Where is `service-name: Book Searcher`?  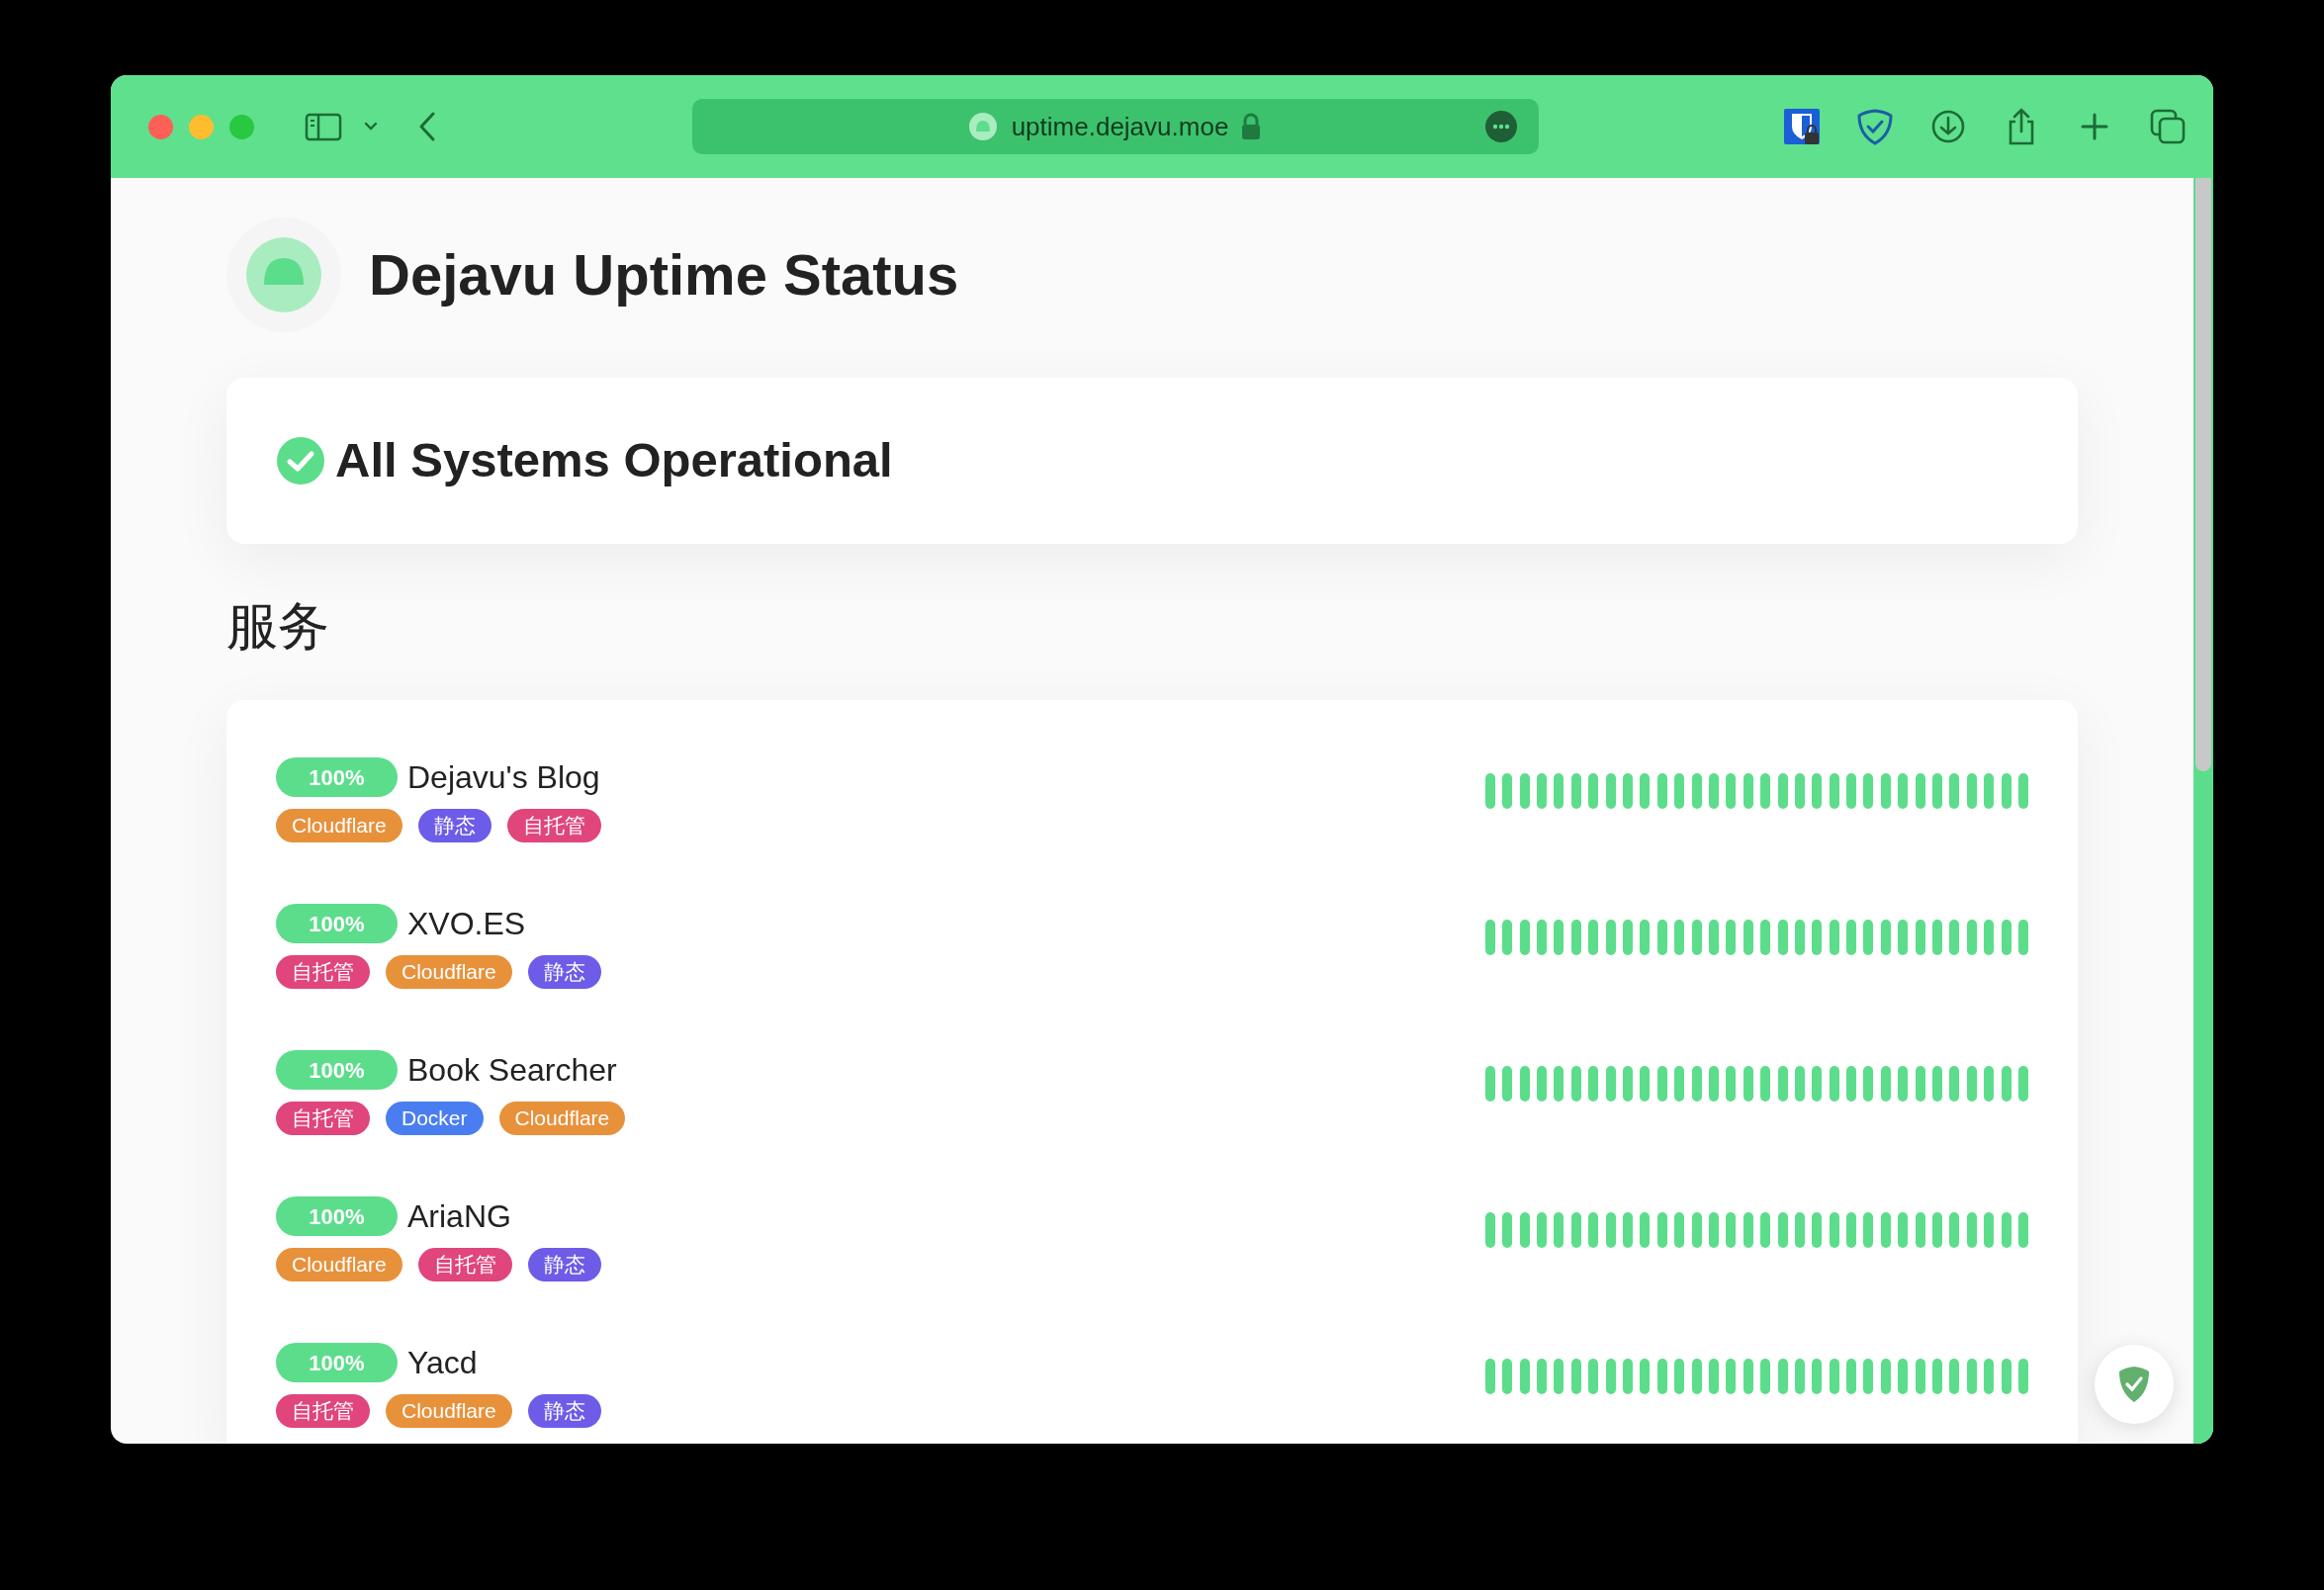
service-name: Book Searcher is located at coordinates (512, 1070).